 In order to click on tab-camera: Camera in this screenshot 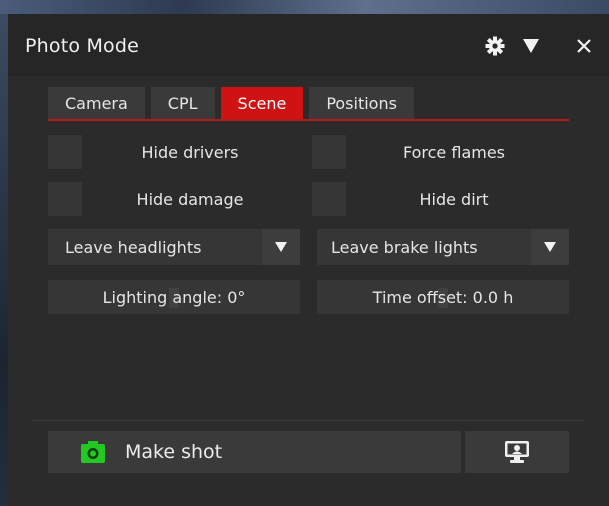, I will do `click(96, 103)`.